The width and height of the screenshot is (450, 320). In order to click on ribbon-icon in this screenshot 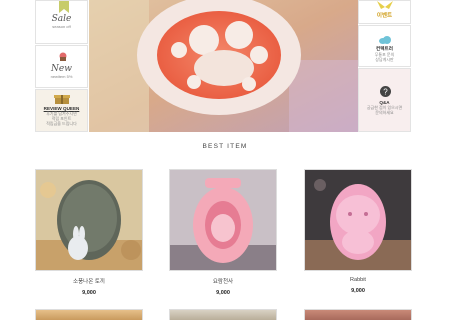, I will do `click(385, 5)`.